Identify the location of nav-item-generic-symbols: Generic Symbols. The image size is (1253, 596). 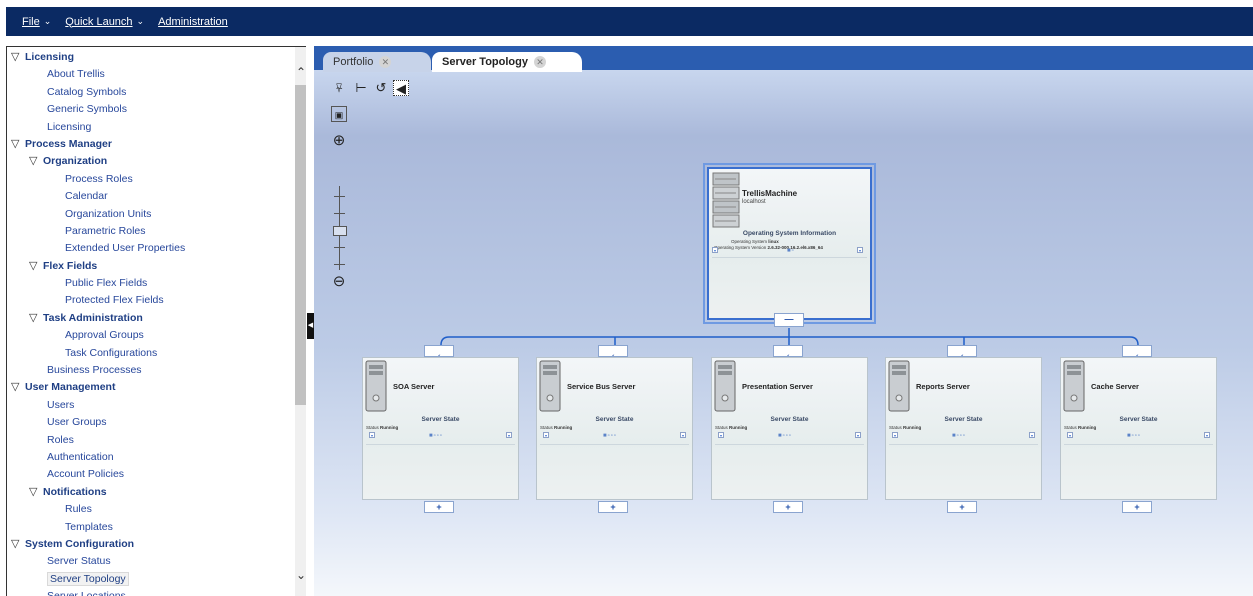
(152, 109).